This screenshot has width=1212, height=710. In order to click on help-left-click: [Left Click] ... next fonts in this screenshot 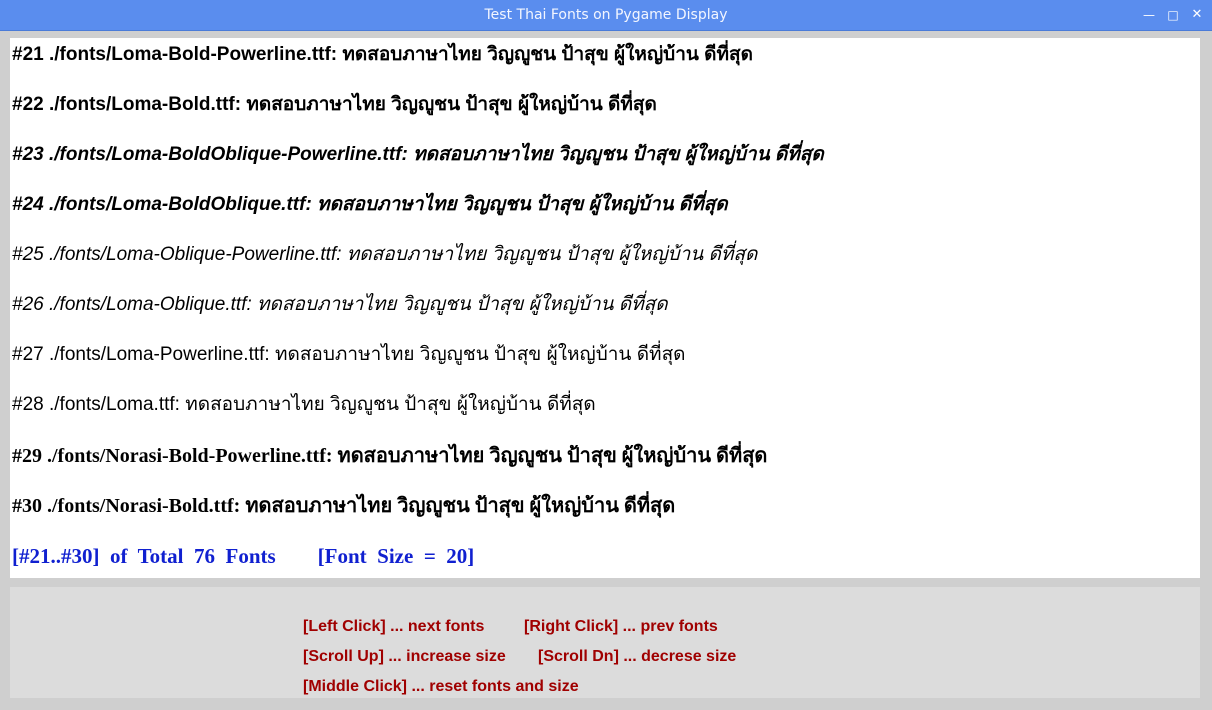, I will do `click(394, 626)`.